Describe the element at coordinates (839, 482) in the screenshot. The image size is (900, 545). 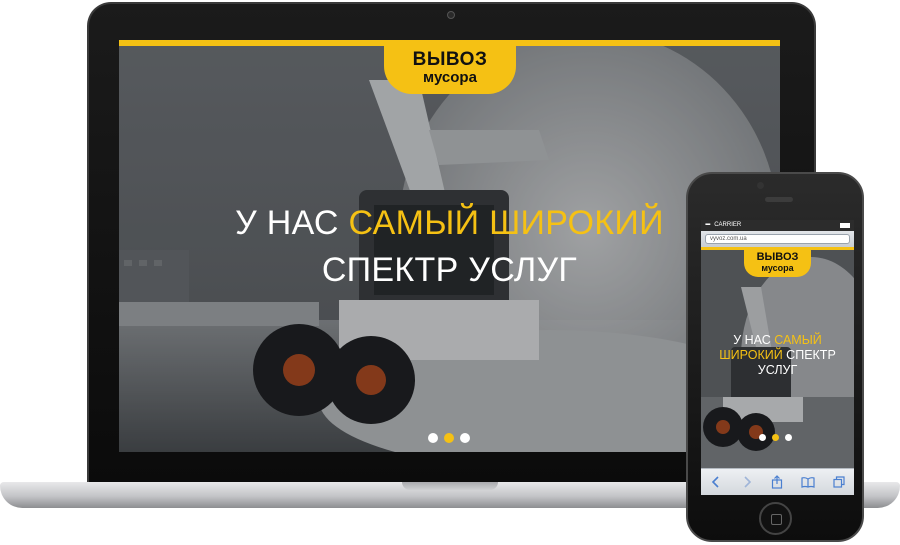
I see `tabs-icon` at that location.